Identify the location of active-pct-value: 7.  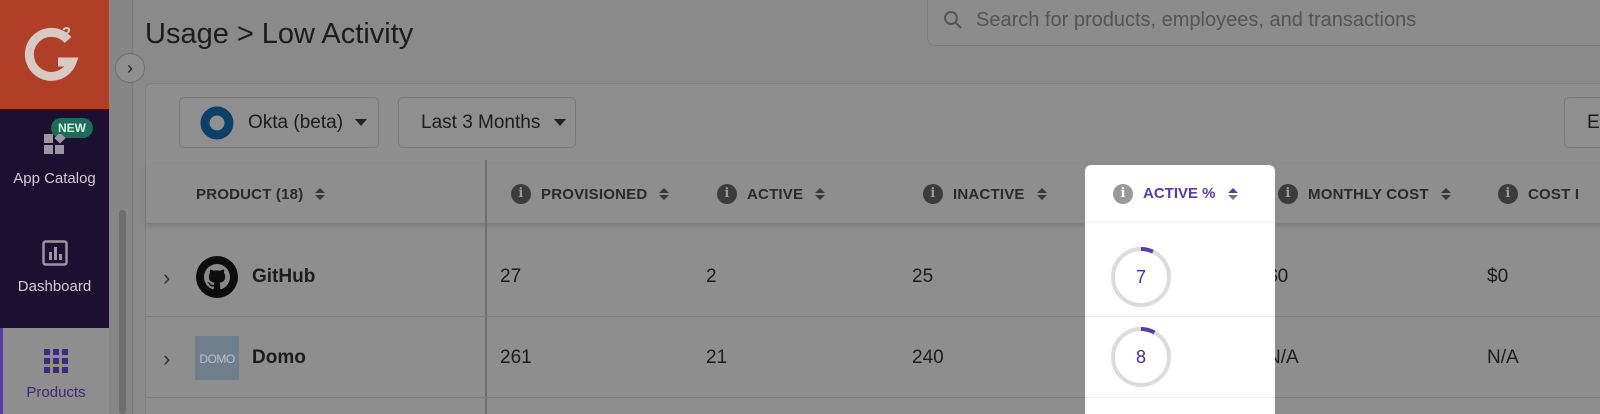
(1140, 276).